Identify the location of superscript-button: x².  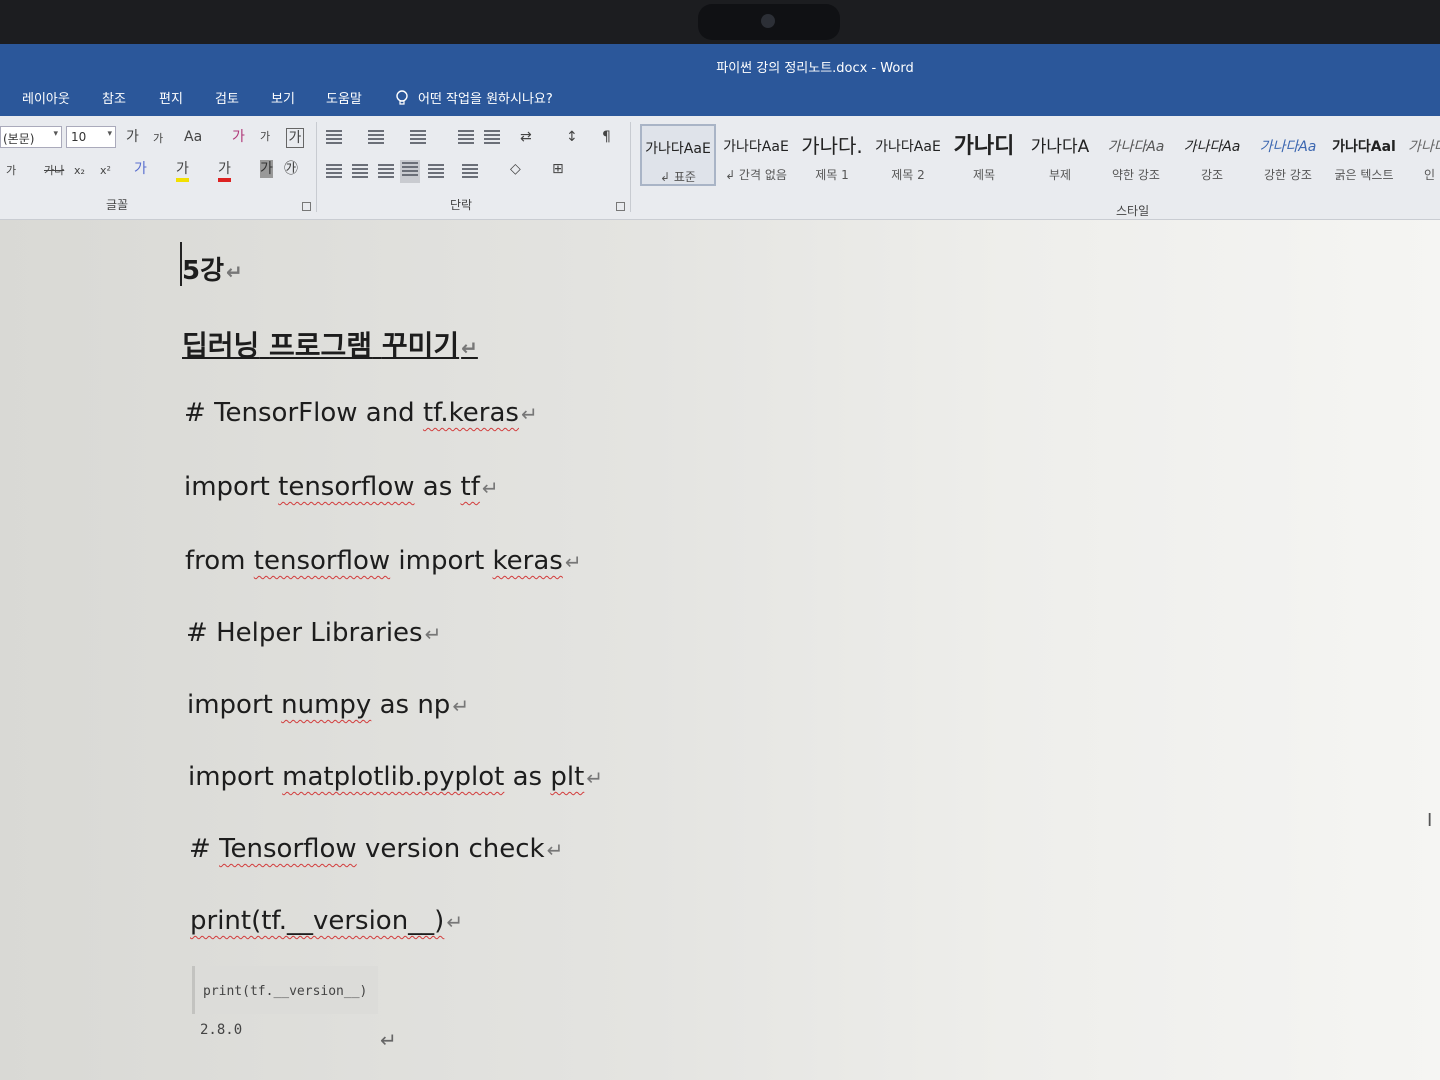
(105, 171).